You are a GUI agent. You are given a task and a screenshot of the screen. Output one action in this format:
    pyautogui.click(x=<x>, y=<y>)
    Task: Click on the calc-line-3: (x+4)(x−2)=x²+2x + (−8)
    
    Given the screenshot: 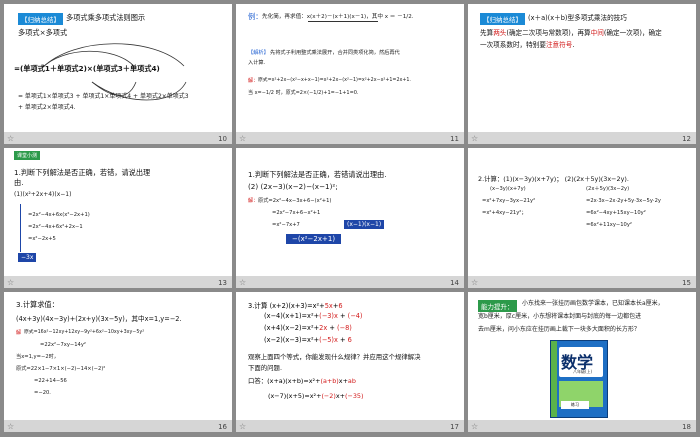 What is the action you would take?
    pyautogui.click(x=308, y=328)
    